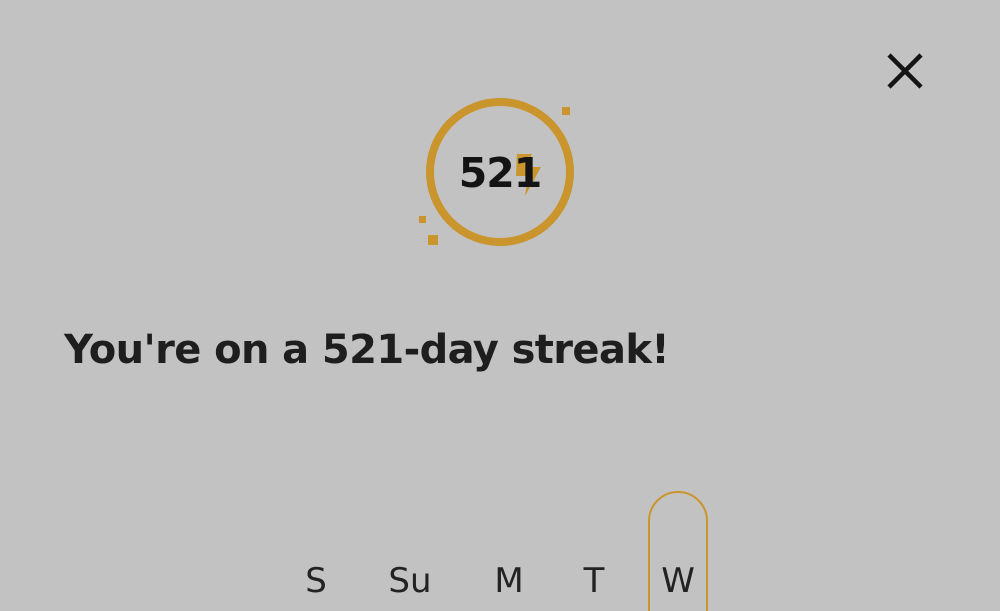 The width and height of the screenshot is (1000, 611). I want to click on streak-count: 521, so click(500, 173).